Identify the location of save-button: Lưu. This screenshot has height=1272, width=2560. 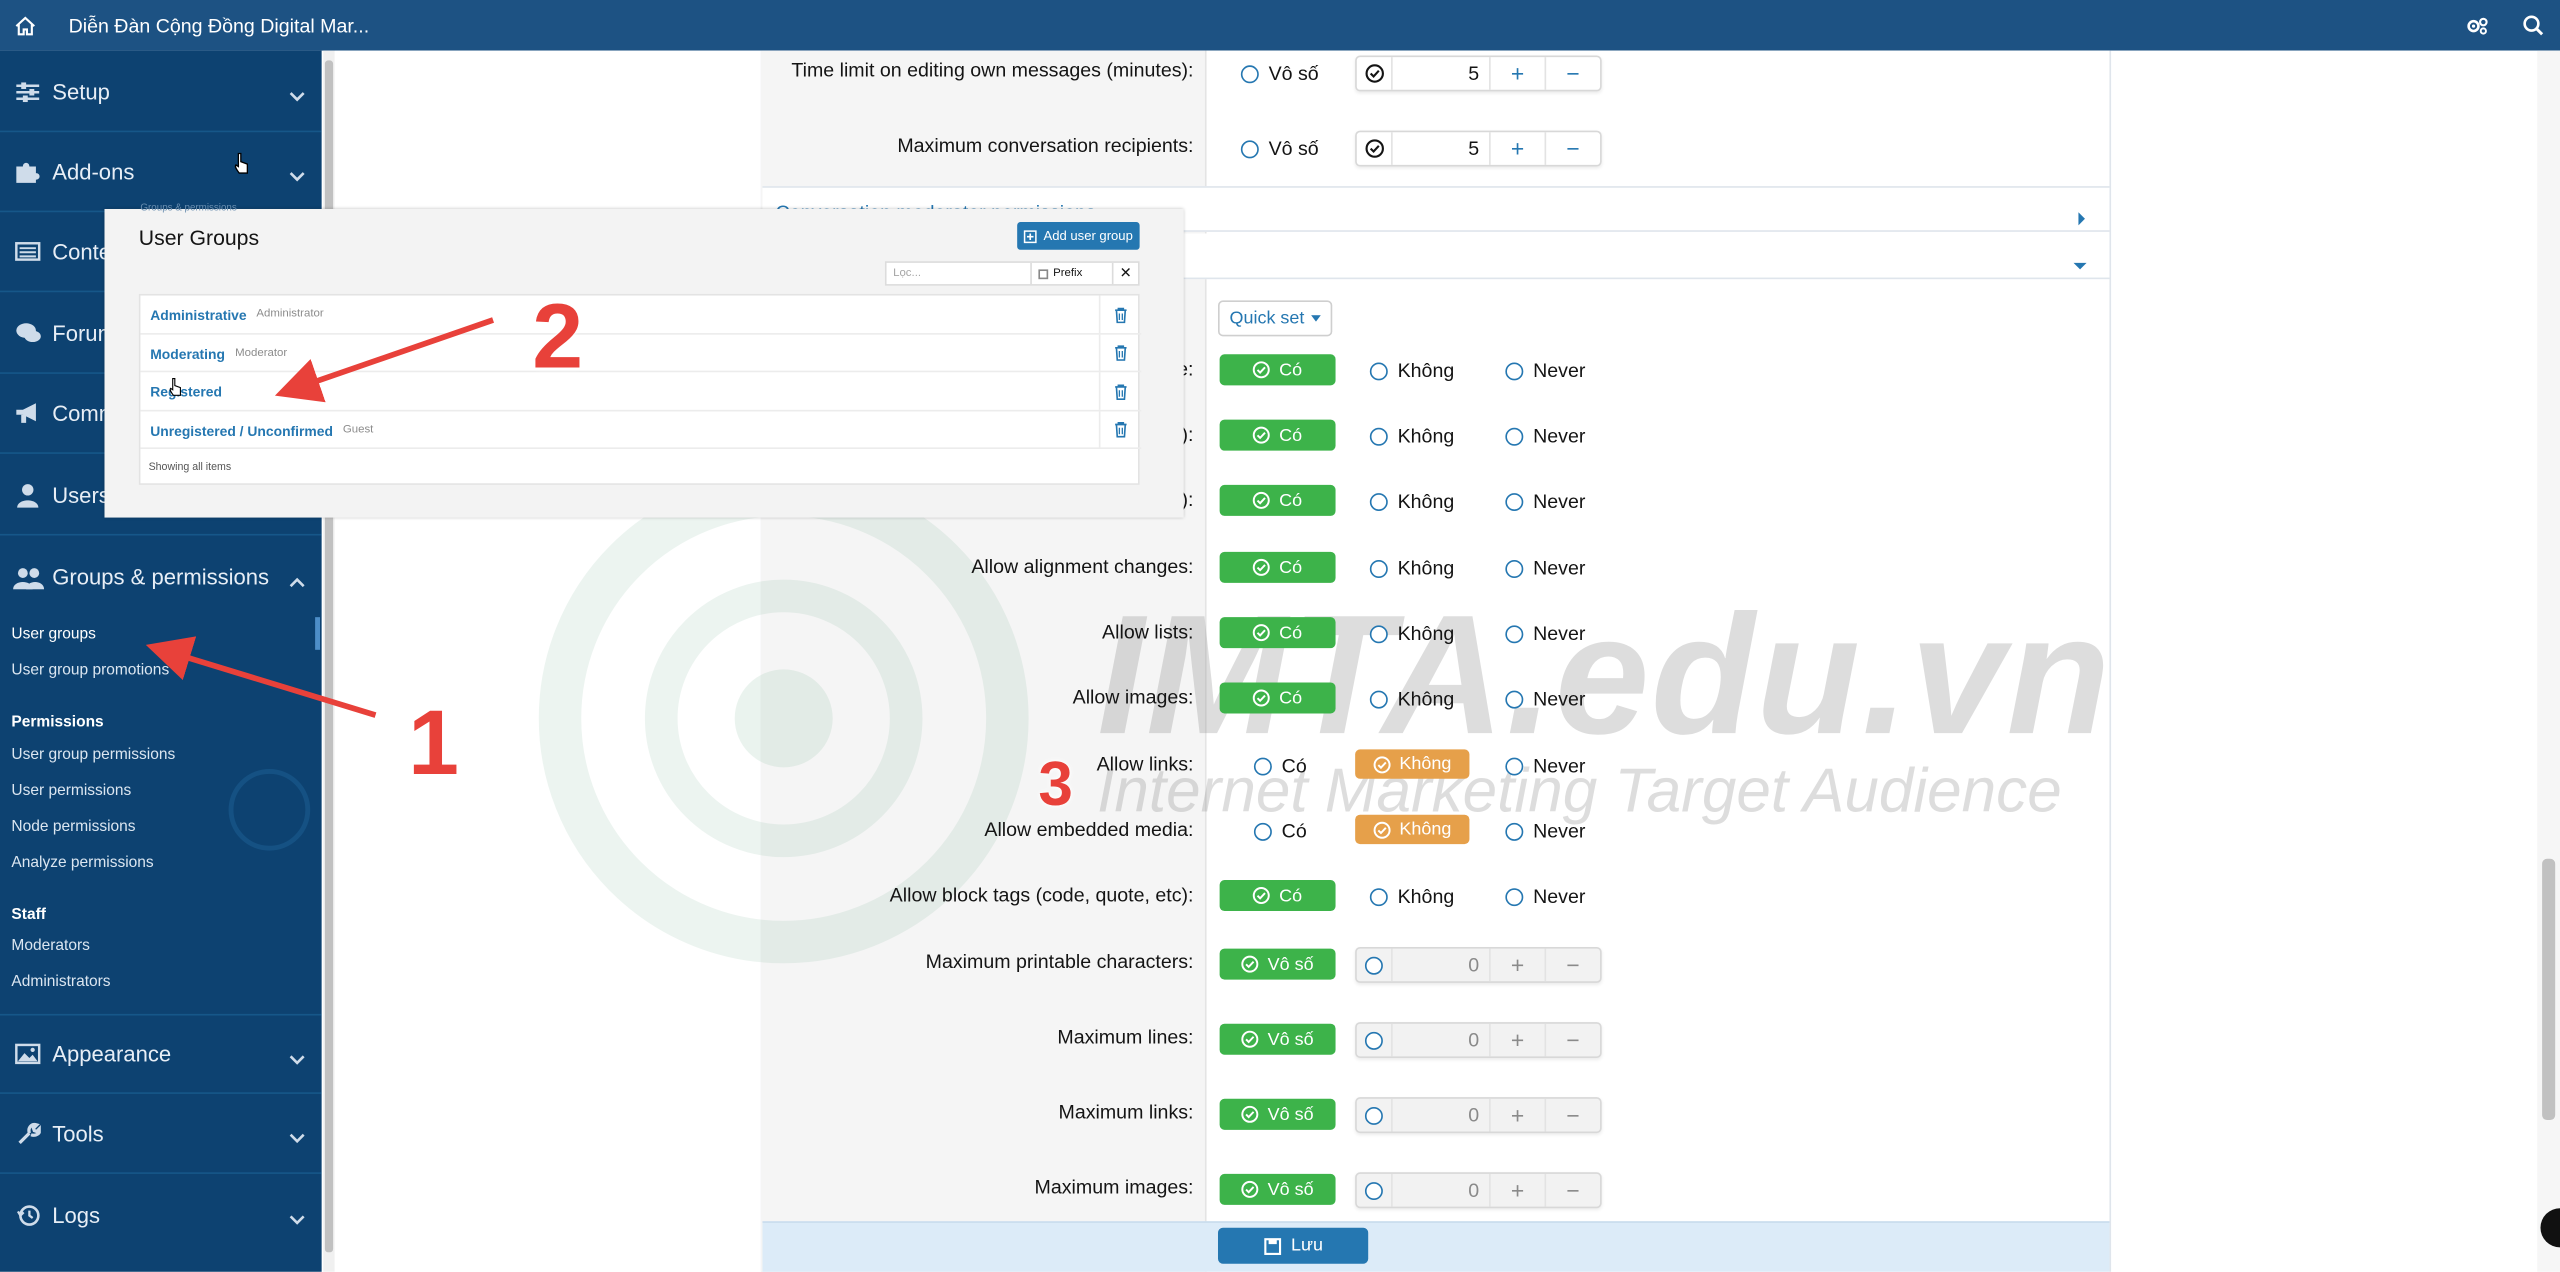
(1293, 1245).